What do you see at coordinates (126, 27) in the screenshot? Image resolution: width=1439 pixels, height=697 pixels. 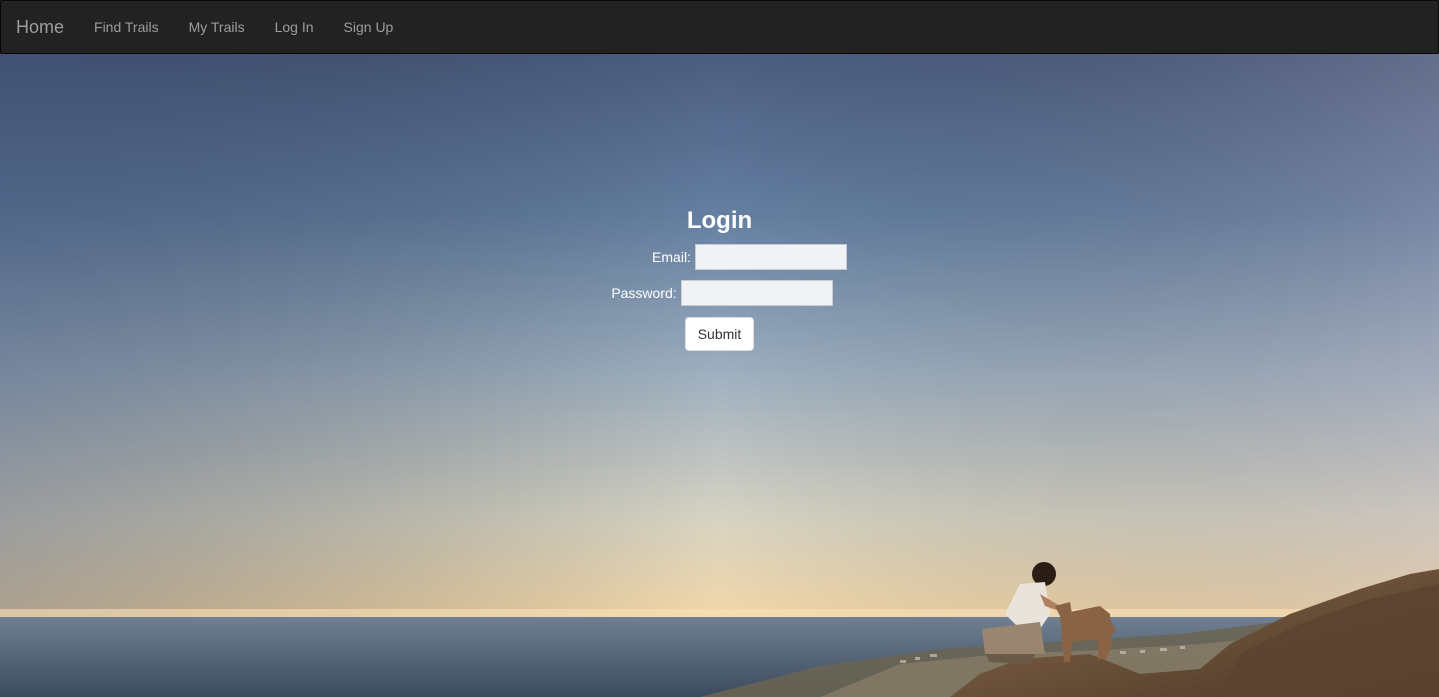 I see `nav-item-find-trails: Find Trails` at bounding box center [126, 27].